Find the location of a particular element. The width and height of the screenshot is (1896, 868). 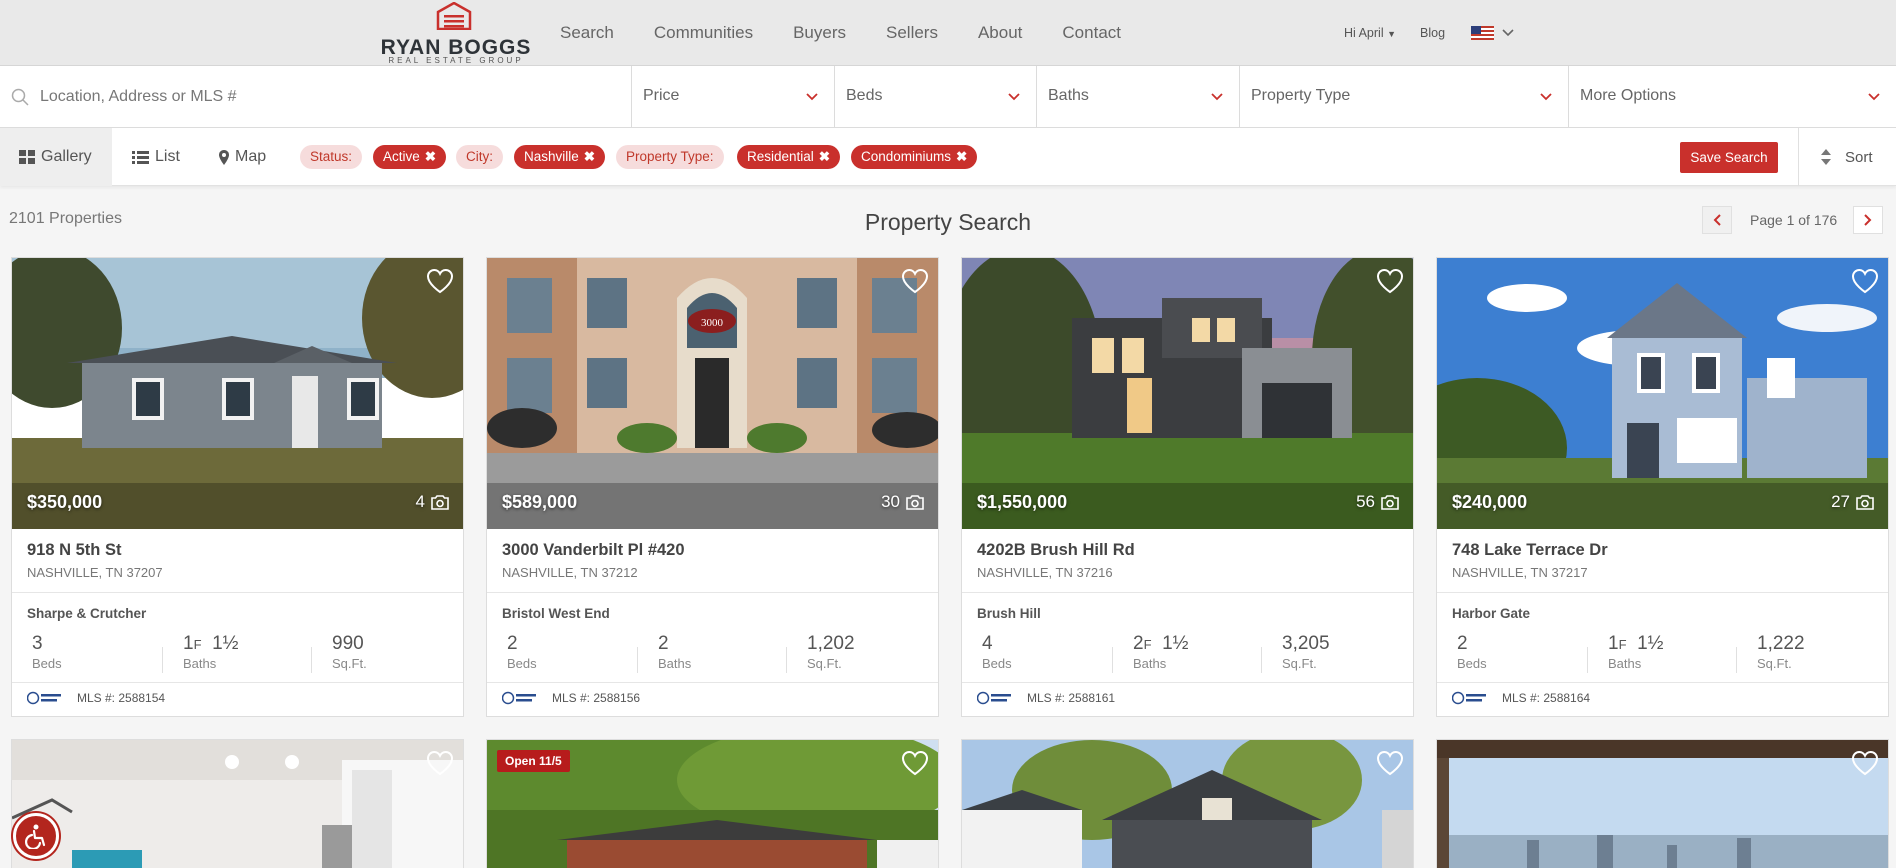

sort-label: Sort is located at coordinates (1859, 157).